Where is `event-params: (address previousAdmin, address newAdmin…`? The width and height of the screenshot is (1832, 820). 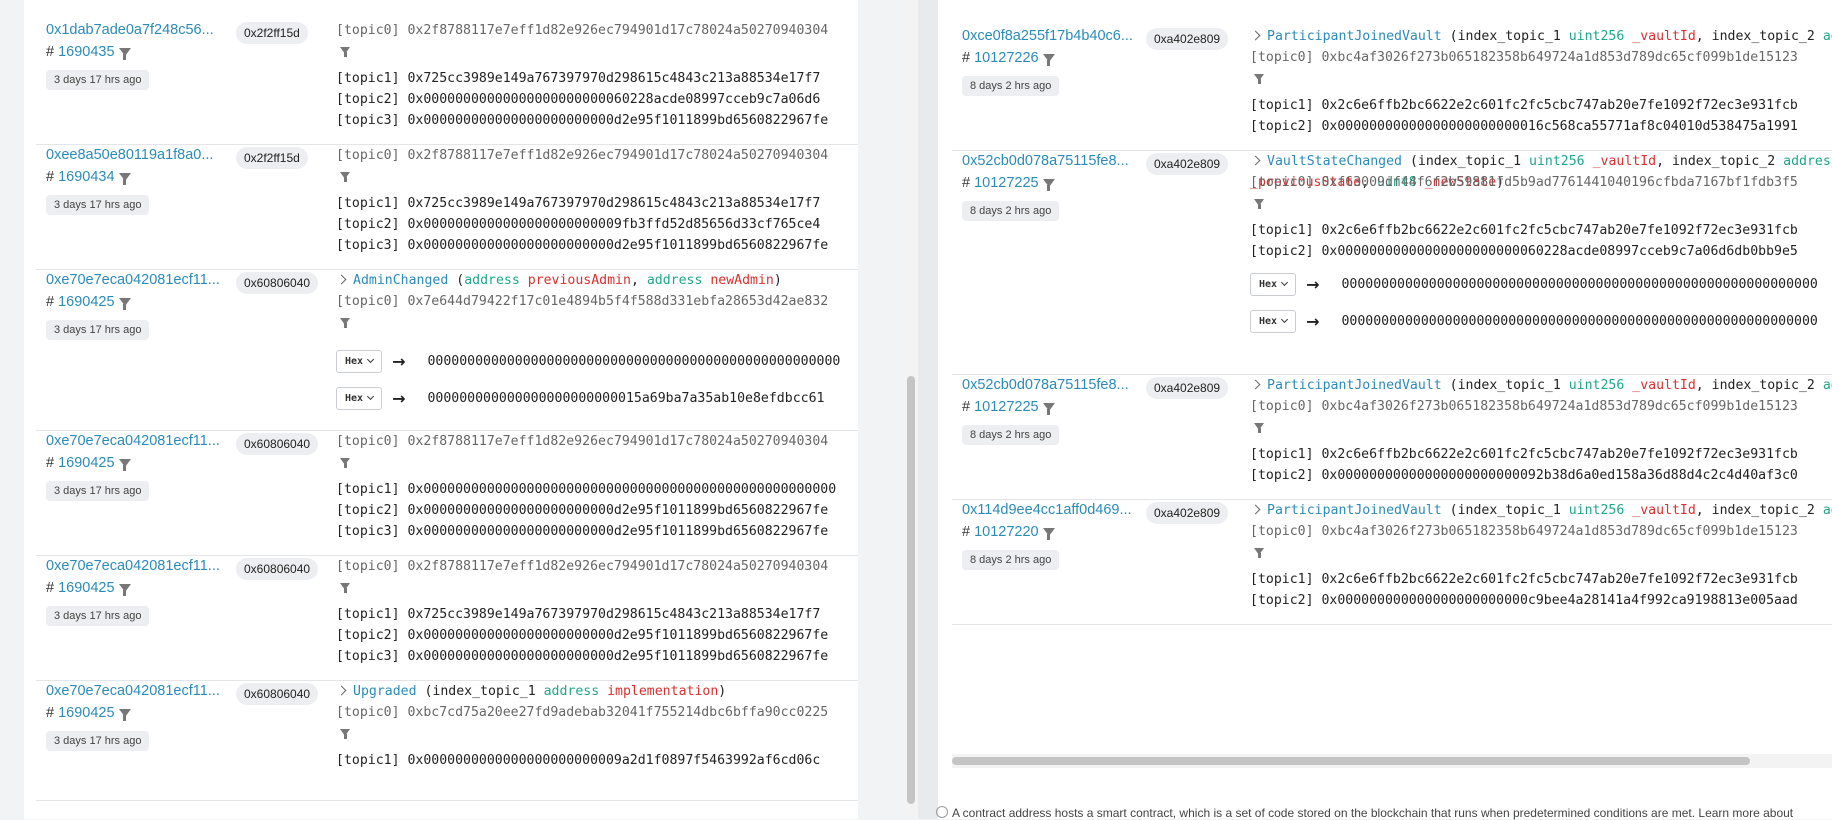 event-params: (address previousAdmin, address newAdmin… is located at coordinates (619, 280).